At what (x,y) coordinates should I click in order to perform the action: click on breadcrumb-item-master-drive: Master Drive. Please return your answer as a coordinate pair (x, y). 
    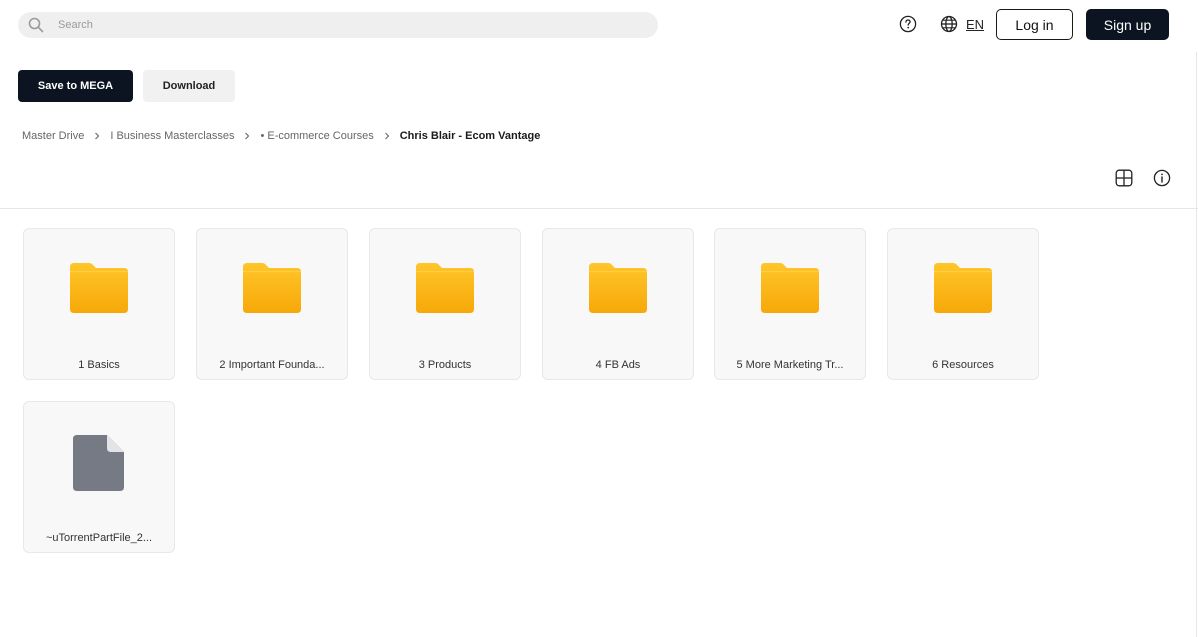
    Looking at the image, I should click on (53, 136).